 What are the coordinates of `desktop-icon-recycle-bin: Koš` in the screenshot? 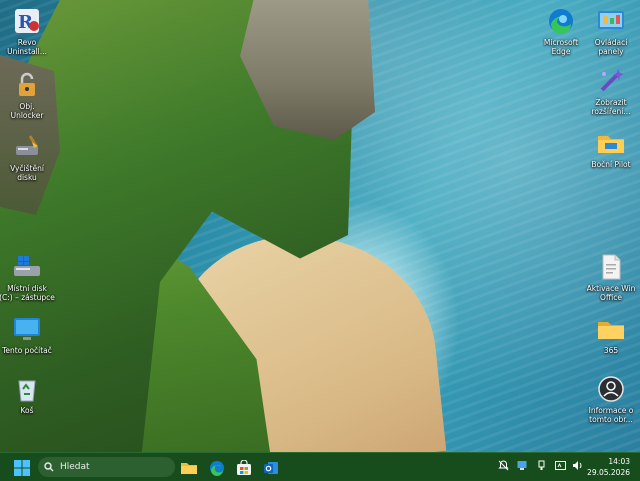 It's located at (29, 394).